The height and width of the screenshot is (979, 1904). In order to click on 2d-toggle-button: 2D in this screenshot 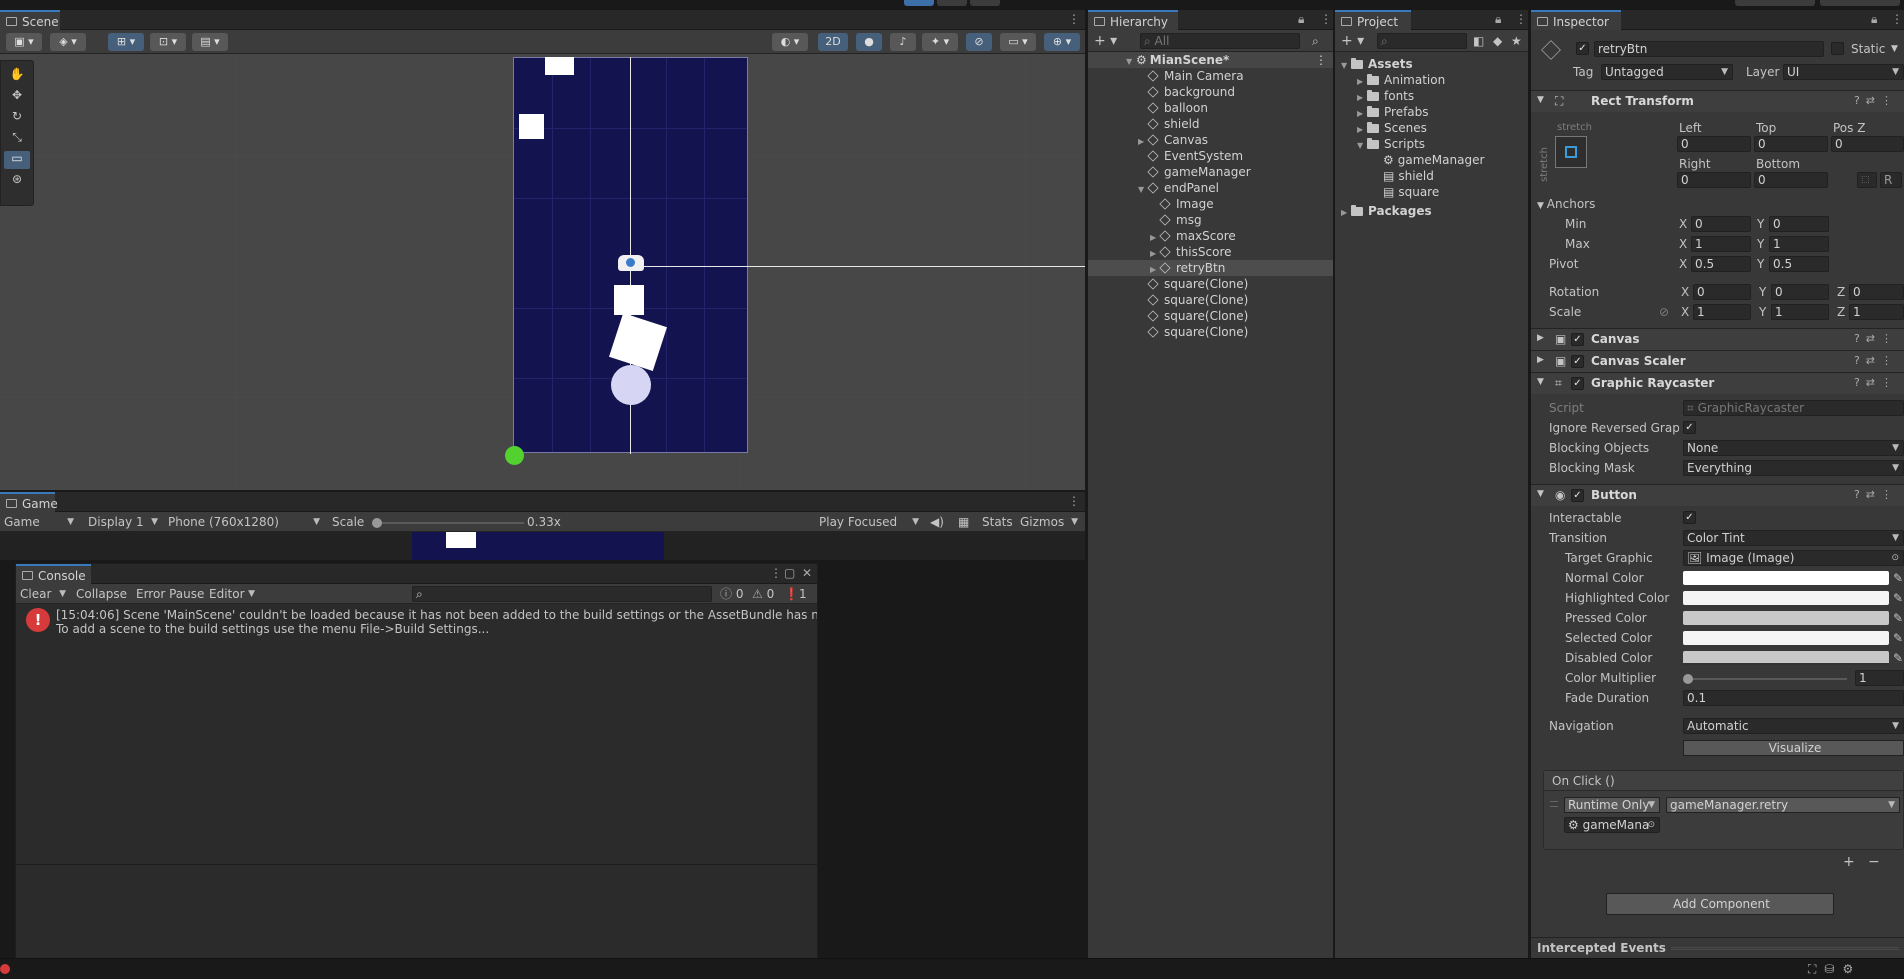, I will do `click(833, 42)`.